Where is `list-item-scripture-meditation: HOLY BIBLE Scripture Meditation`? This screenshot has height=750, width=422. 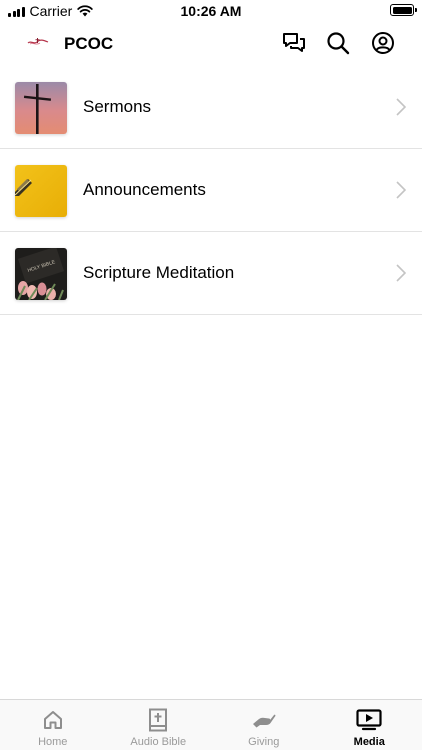 list-item-scripture-meditation: HOLY BIBLE Scripture Meditation is located at coordinates (211, 273).